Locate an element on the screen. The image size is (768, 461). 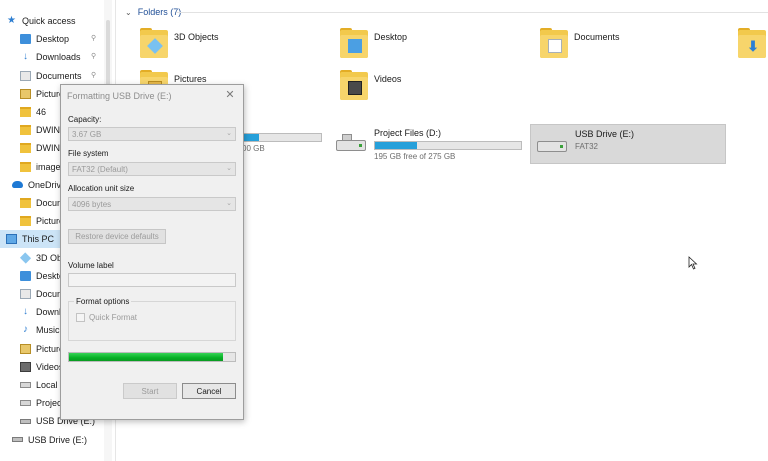
sidebar-item: ↓ Downloads ⚲ is located at coordinates (56, 57).